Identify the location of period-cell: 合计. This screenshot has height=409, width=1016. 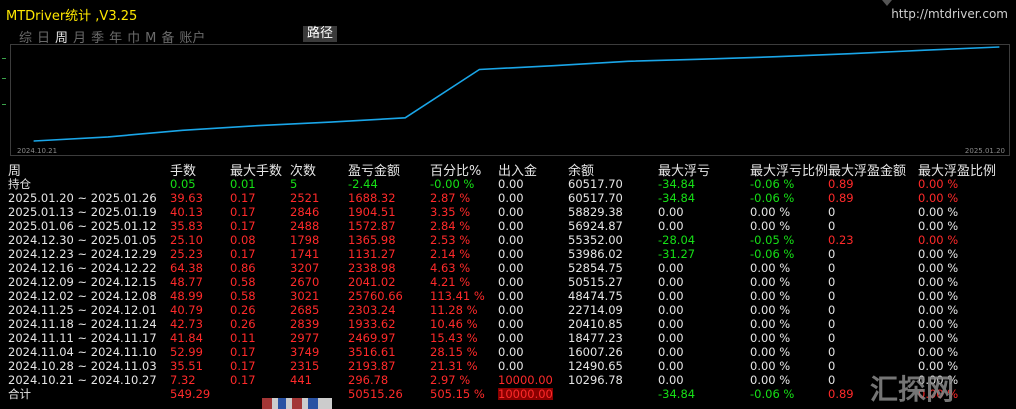
(19, 394).